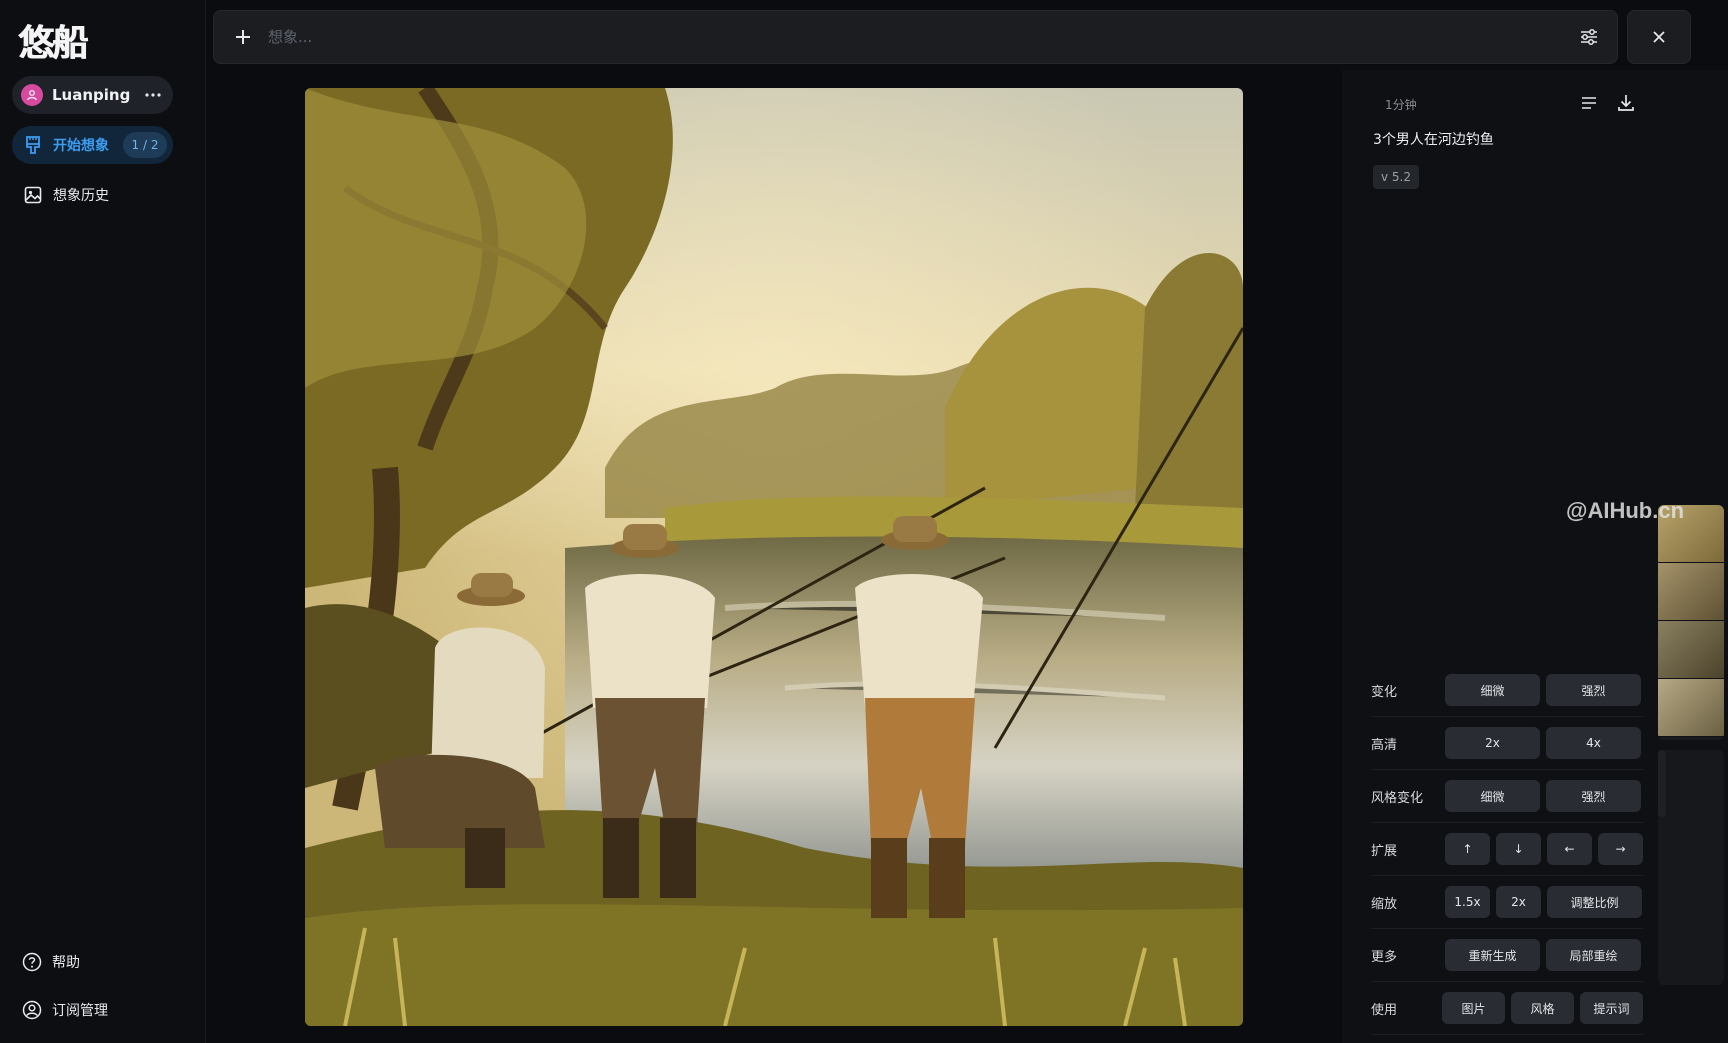 This screenshot has width=1728, height=1043. I want to click on action-row: 扩展 ↑ ↓ ← →, so click(1507, 849).